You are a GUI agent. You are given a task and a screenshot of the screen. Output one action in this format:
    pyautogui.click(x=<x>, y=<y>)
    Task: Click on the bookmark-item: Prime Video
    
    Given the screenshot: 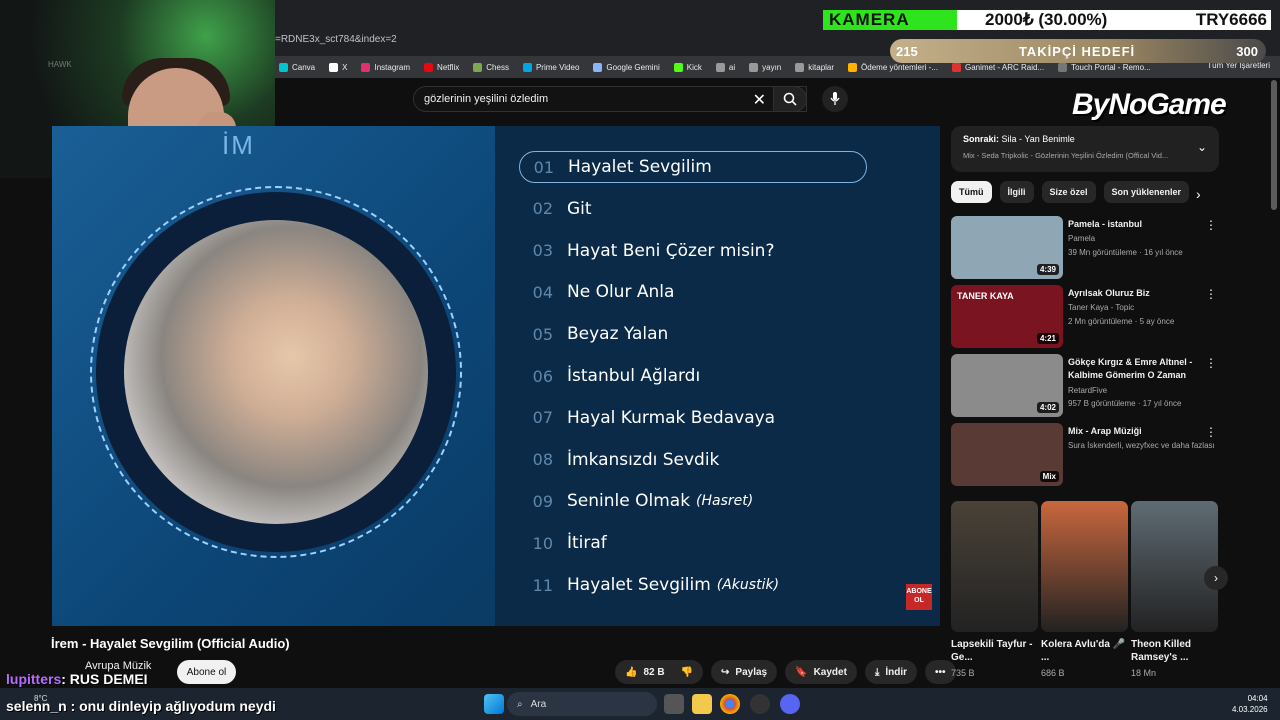 What is the action you would take?
    pyautogui.click(x=551, y=67)
    